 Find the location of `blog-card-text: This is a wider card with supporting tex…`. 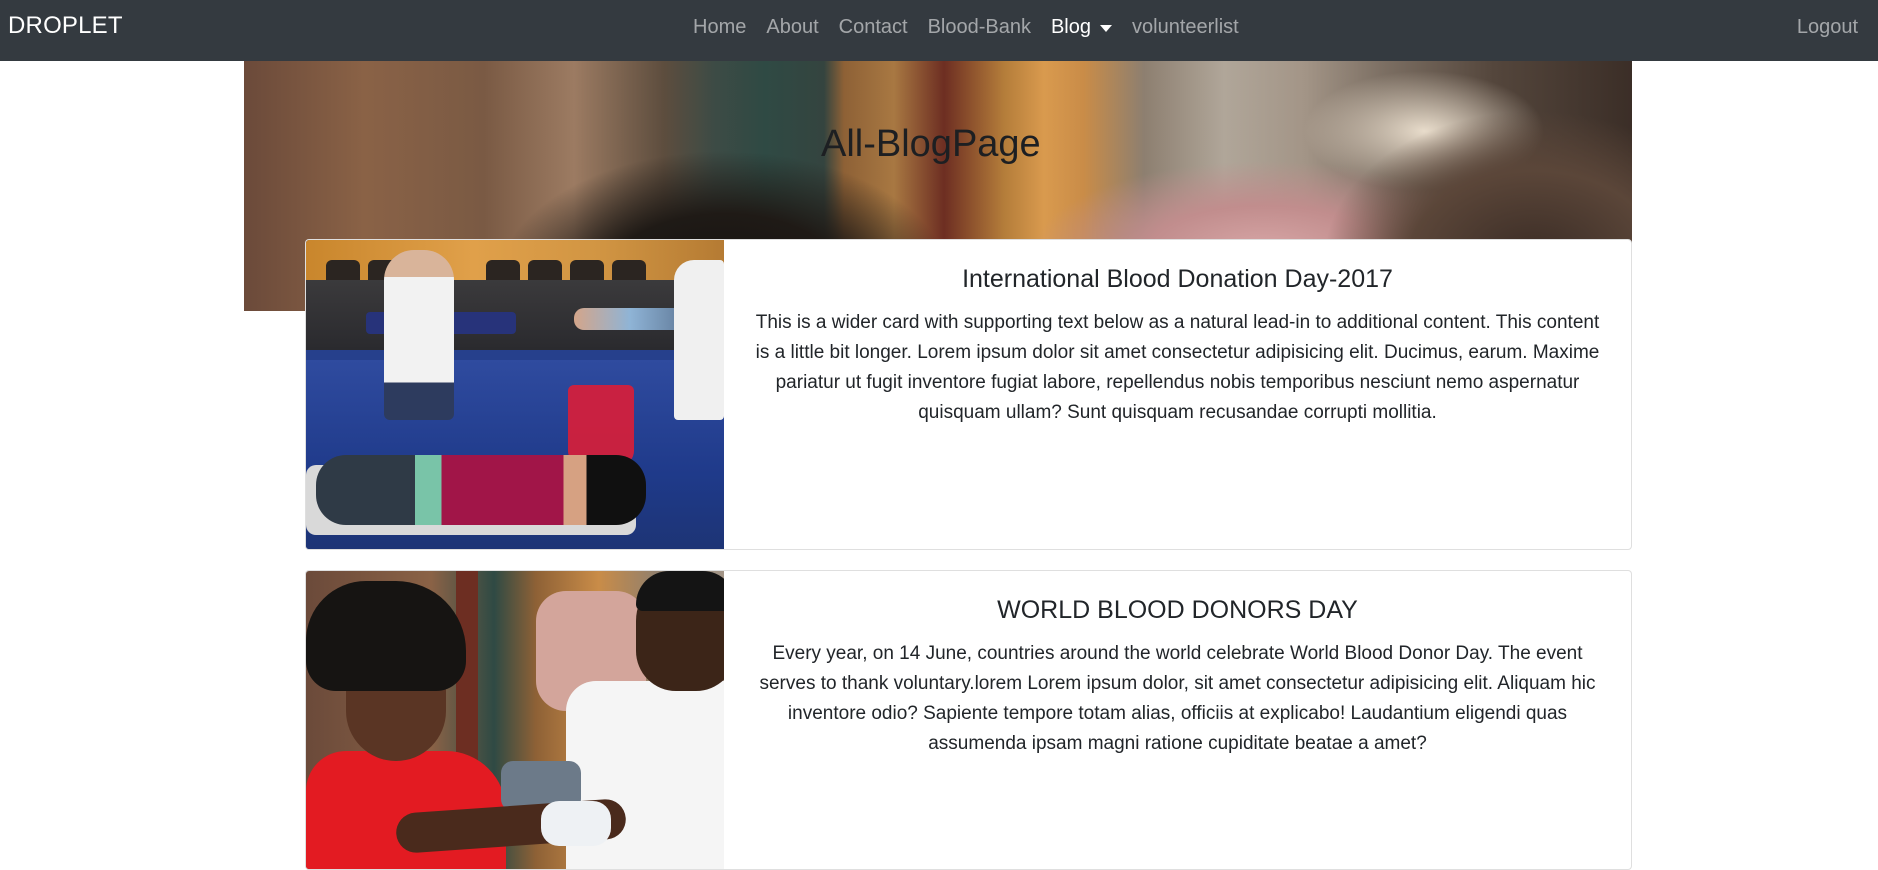

blog-card-text: This is a wider card with supporting tex… is located at coordinates (1177, 367).